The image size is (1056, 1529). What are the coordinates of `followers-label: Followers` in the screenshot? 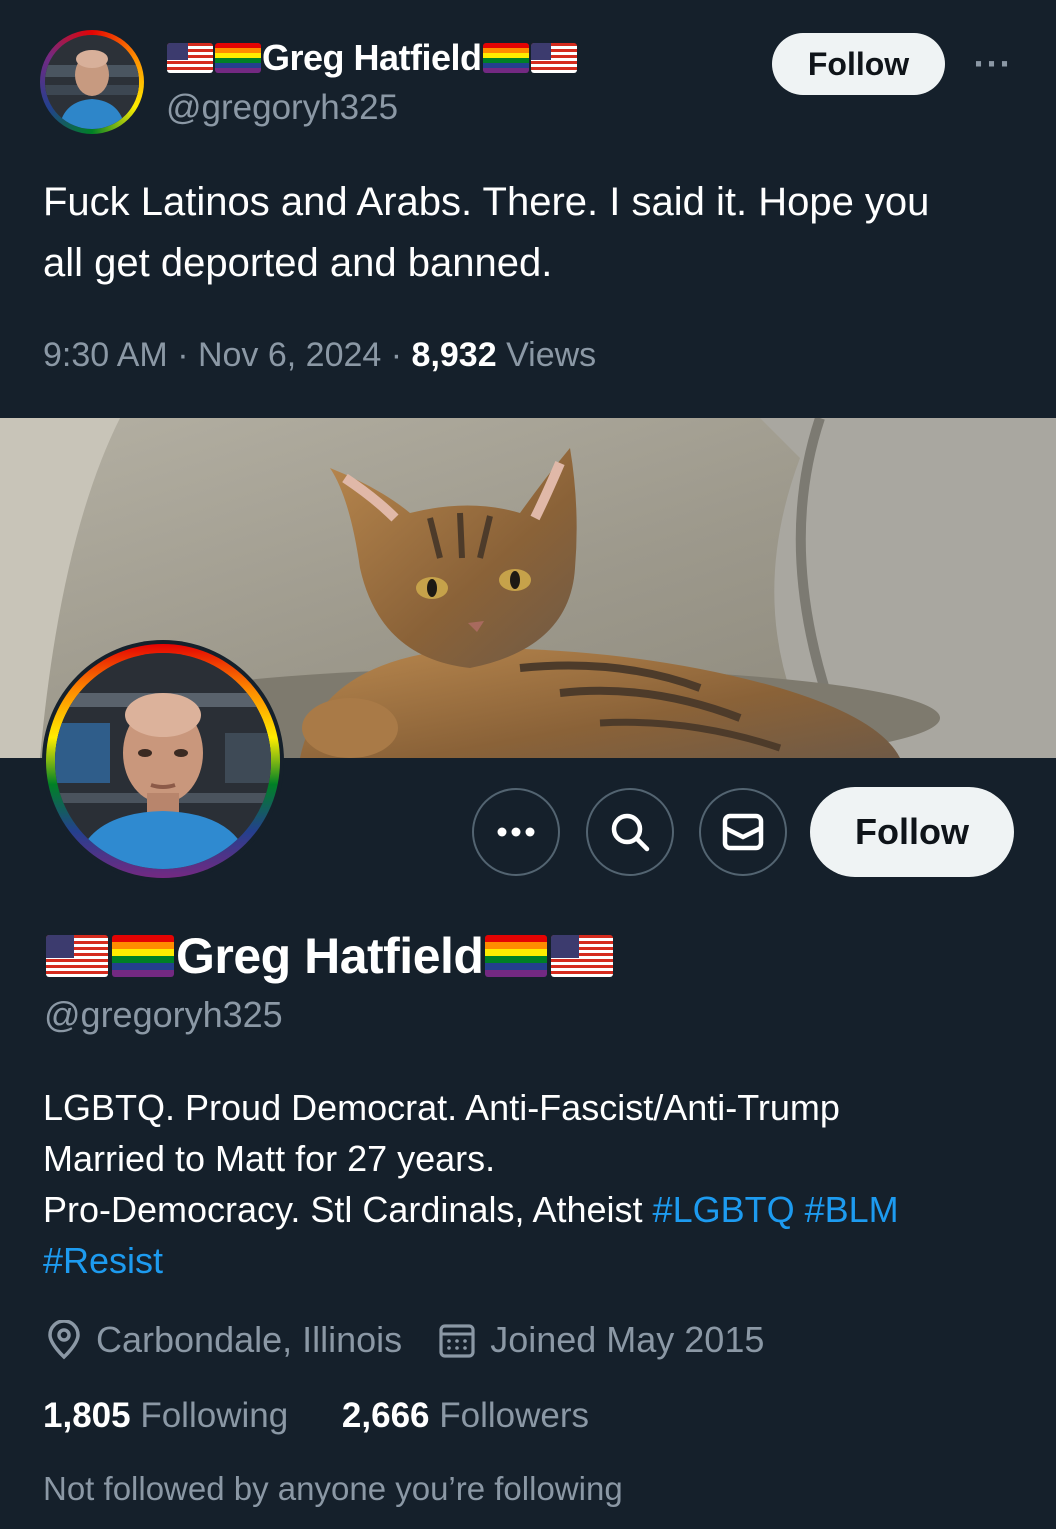 It's located at (514, 1415).